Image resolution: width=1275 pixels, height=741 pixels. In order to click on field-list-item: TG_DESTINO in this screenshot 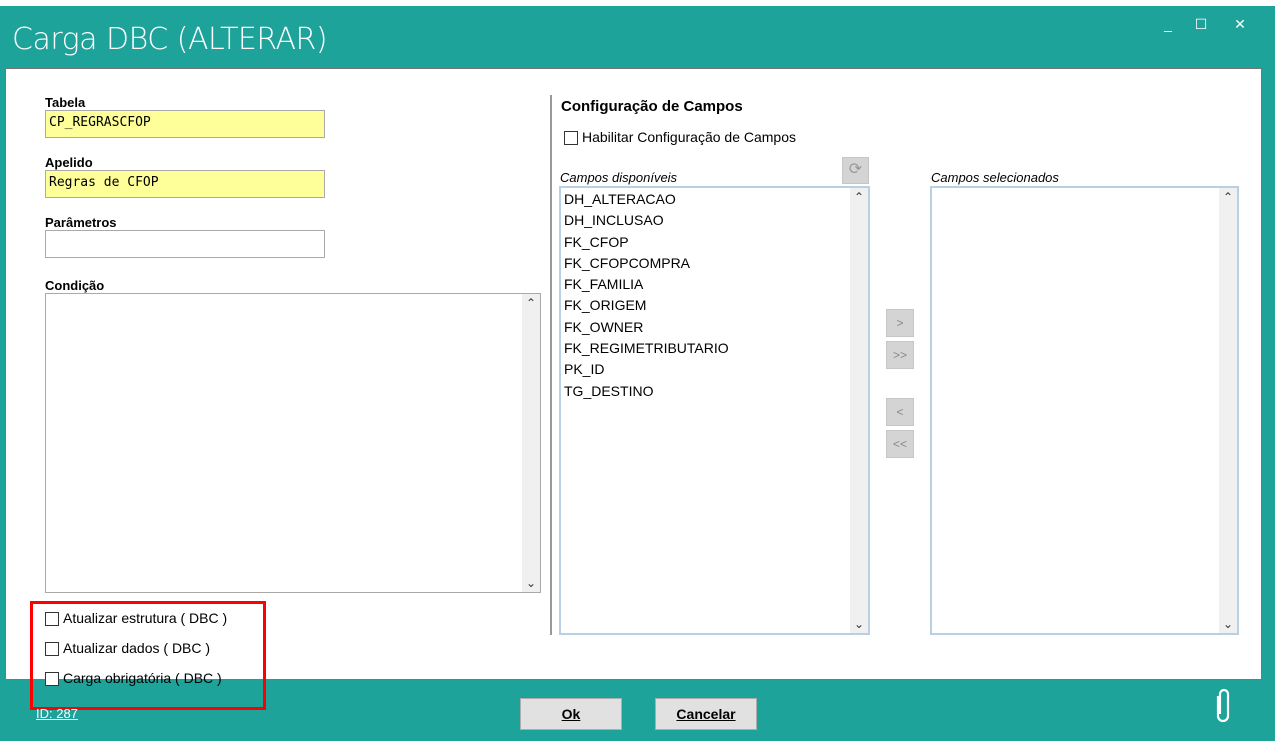, I will do `click(714, 391)`.